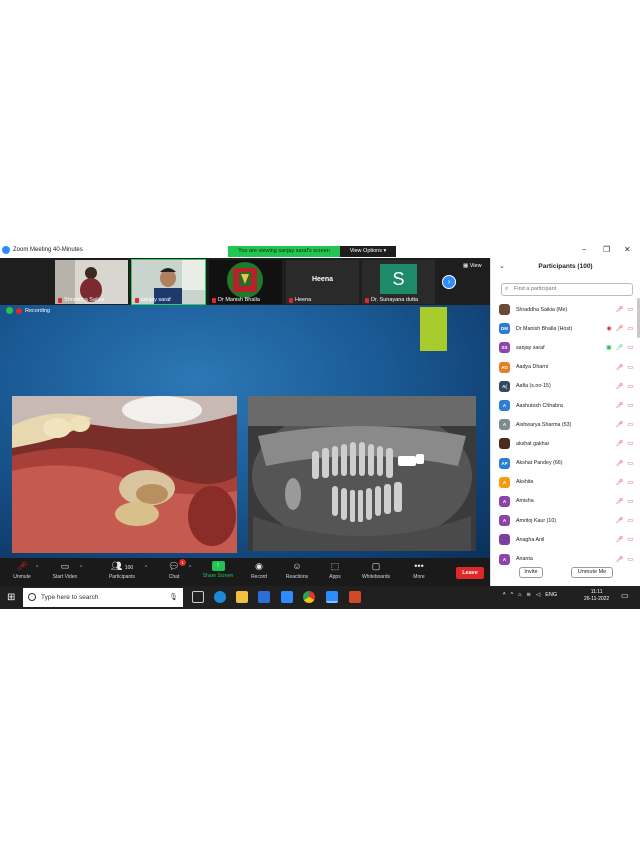  What do you see at coordinates (528, 595) in the screenshot?
I see `wifi-icon: ≋` at bounding box center [528, 595].